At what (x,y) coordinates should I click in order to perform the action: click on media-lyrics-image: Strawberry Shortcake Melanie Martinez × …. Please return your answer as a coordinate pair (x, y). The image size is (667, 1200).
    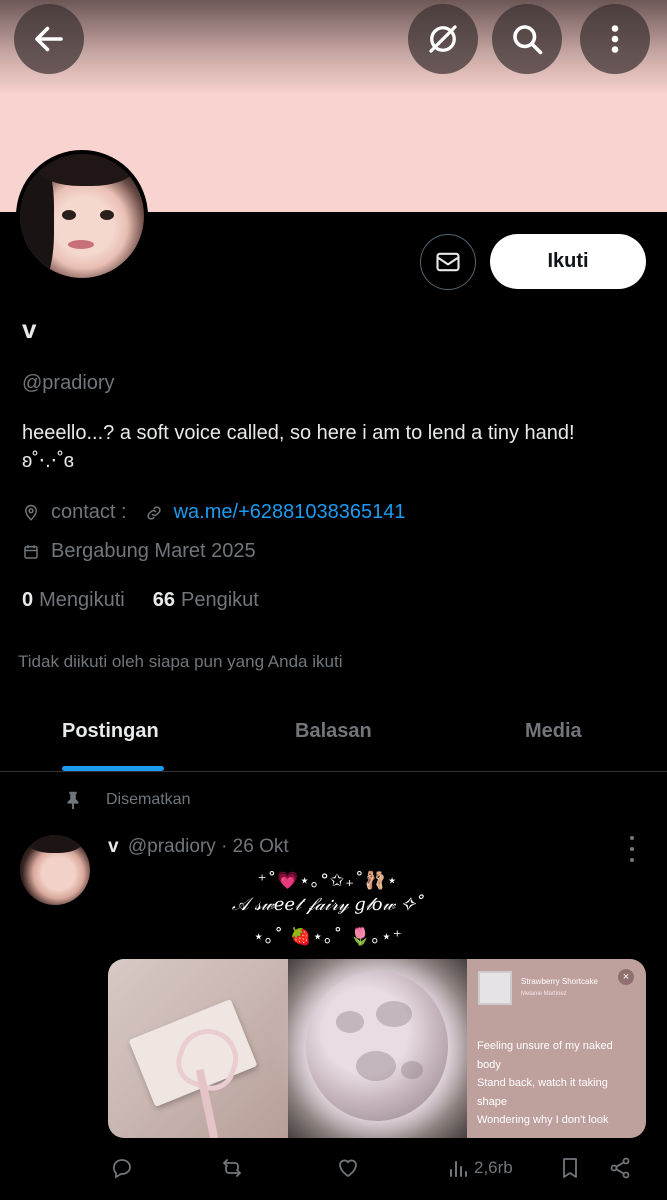
    Looking at the image, I should click on (556, 1048).